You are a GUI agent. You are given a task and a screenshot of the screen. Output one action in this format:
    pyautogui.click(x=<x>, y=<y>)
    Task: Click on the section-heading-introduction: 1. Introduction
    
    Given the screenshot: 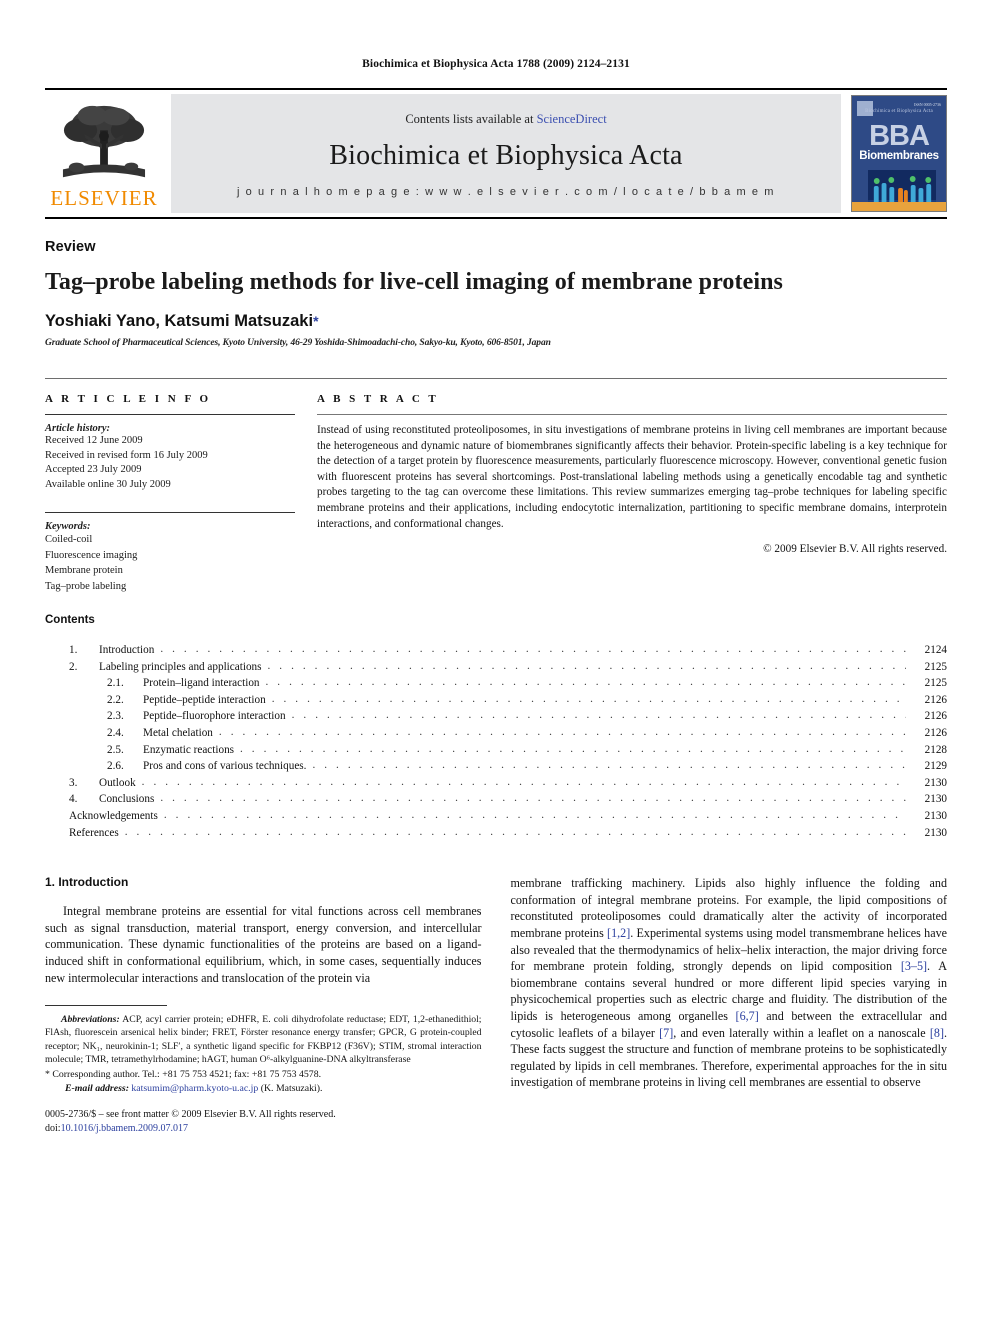 What is the action you would take?
    pyautogui.click(x=87, y=882)
    